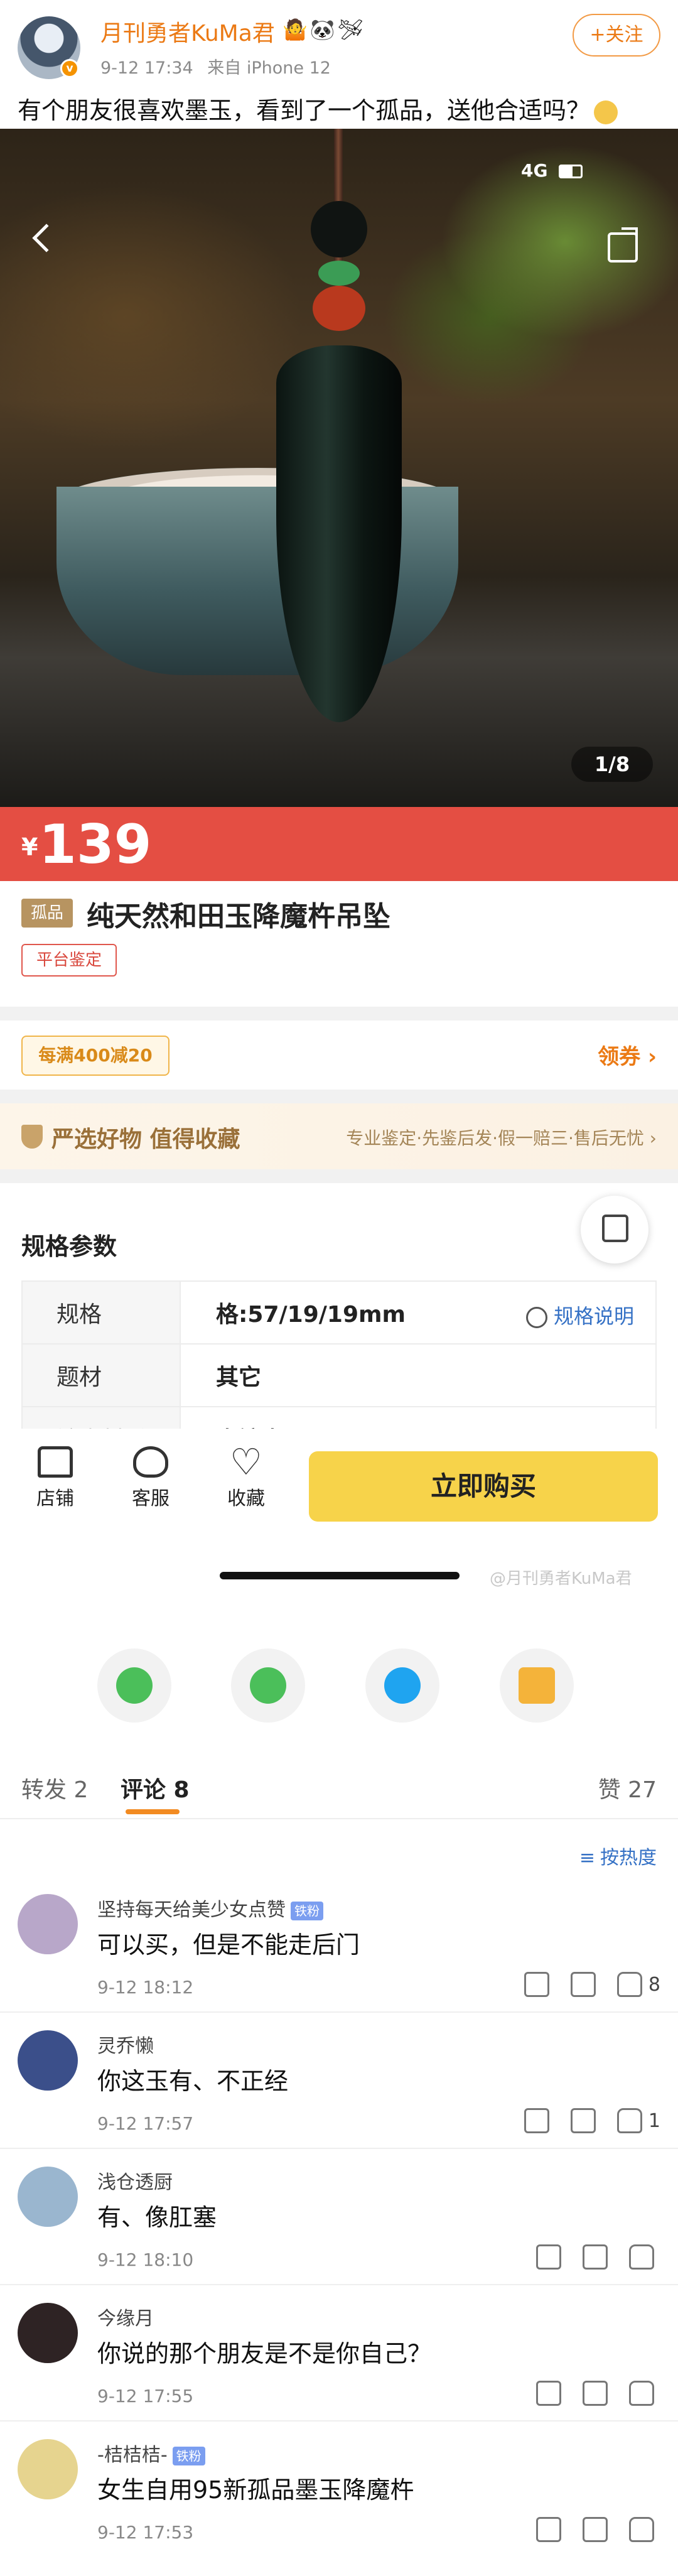 The width and height of the screenshot is (678, 2576). Describe the element at coordinates (304, 110) in the screenshot. I see `post-text-content: 有个朋友很喜欢墨玉，看到了一个孤品，送他合适吗？` at that location.